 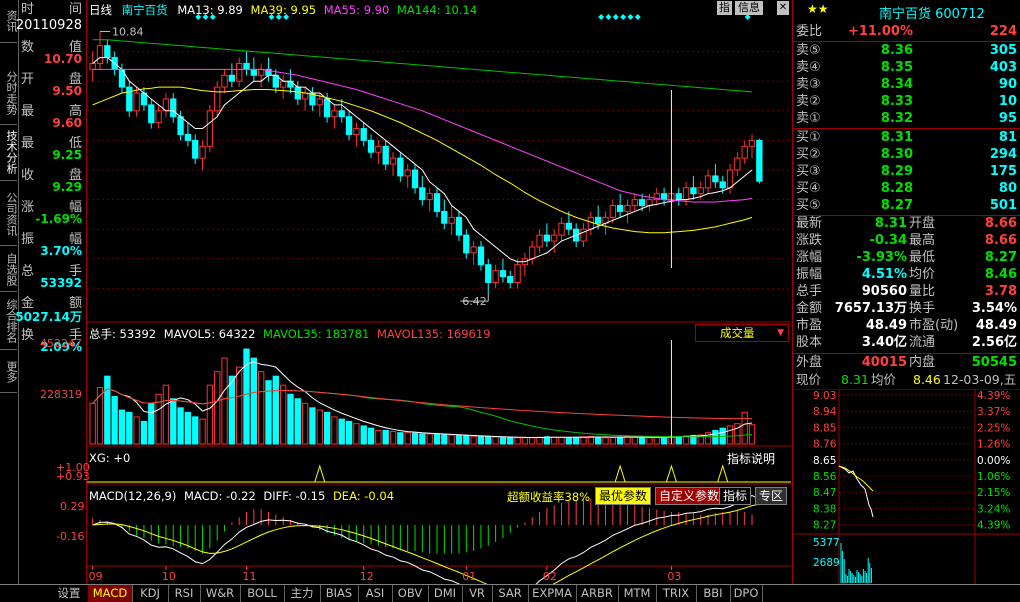 What do you see at coordinates (9, 269) in the screenshot?
I see `tab-watchlist: 自选股` at bounding box center [9, 269].